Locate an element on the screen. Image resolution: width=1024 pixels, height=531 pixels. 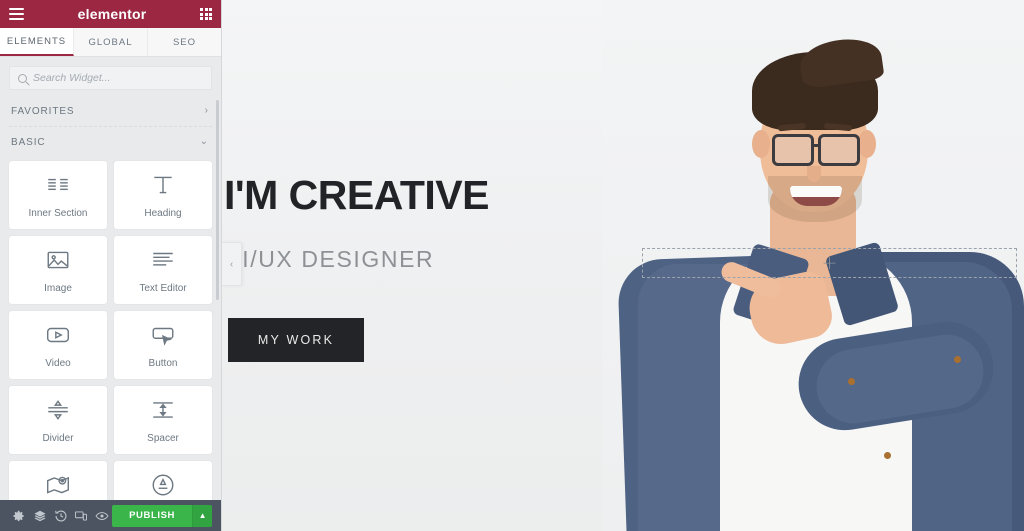
tab-seo: SEO is located at coordinates (184, 42).